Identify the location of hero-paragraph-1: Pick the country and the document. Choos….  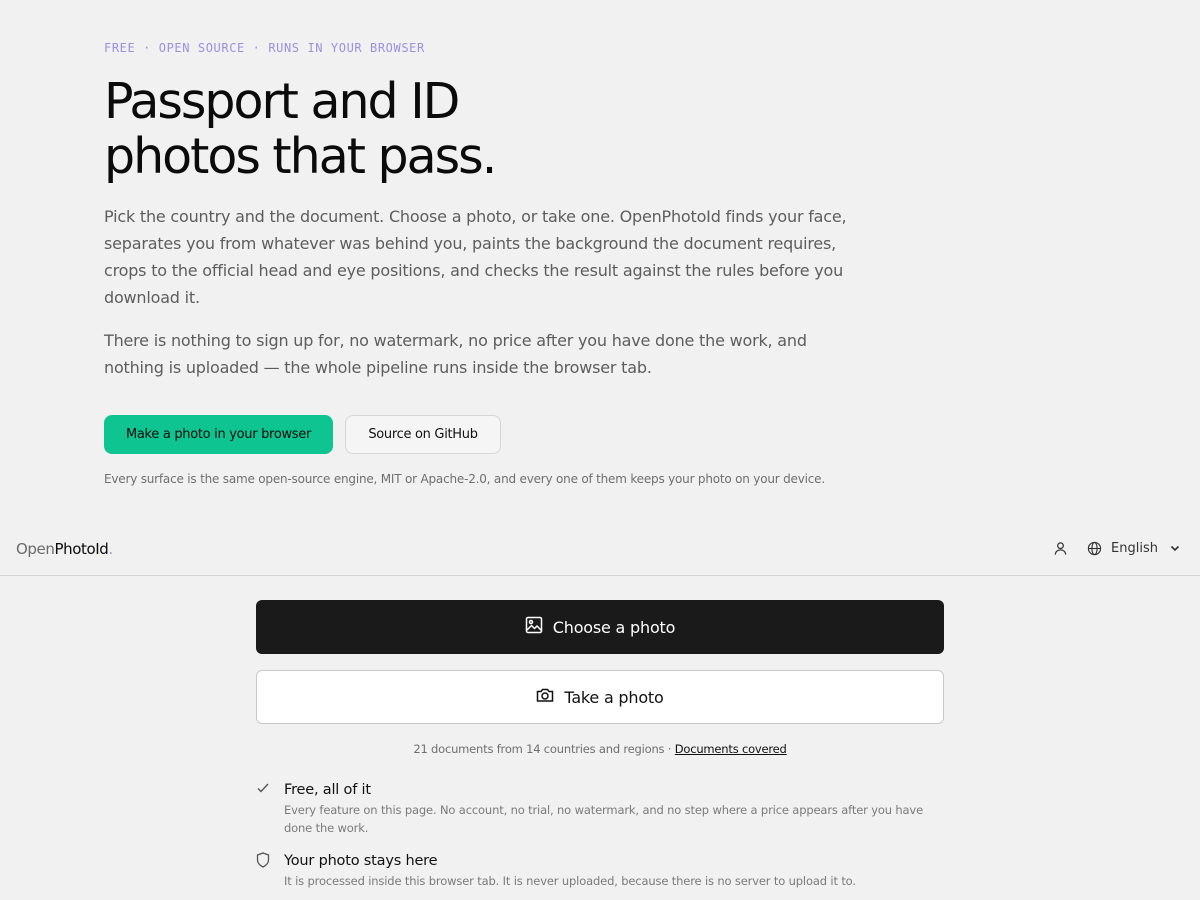
(475, 257).